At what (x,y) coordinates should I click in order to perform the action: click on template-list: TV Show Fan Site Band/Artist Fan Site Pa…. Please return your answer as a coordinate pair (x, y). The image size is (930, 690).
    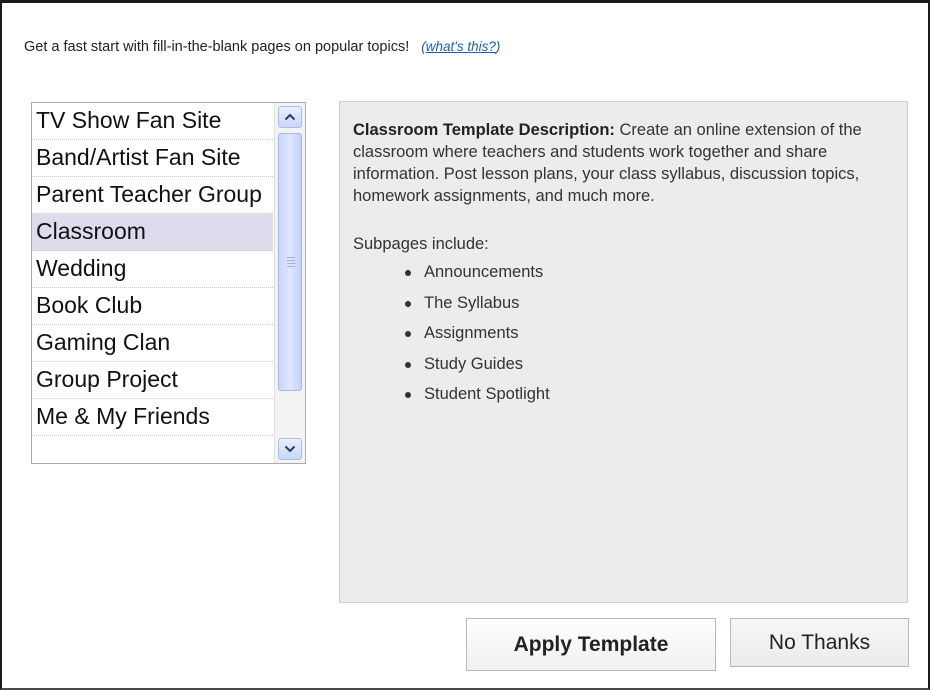
    Looking at the image, I should click on (152, 269).